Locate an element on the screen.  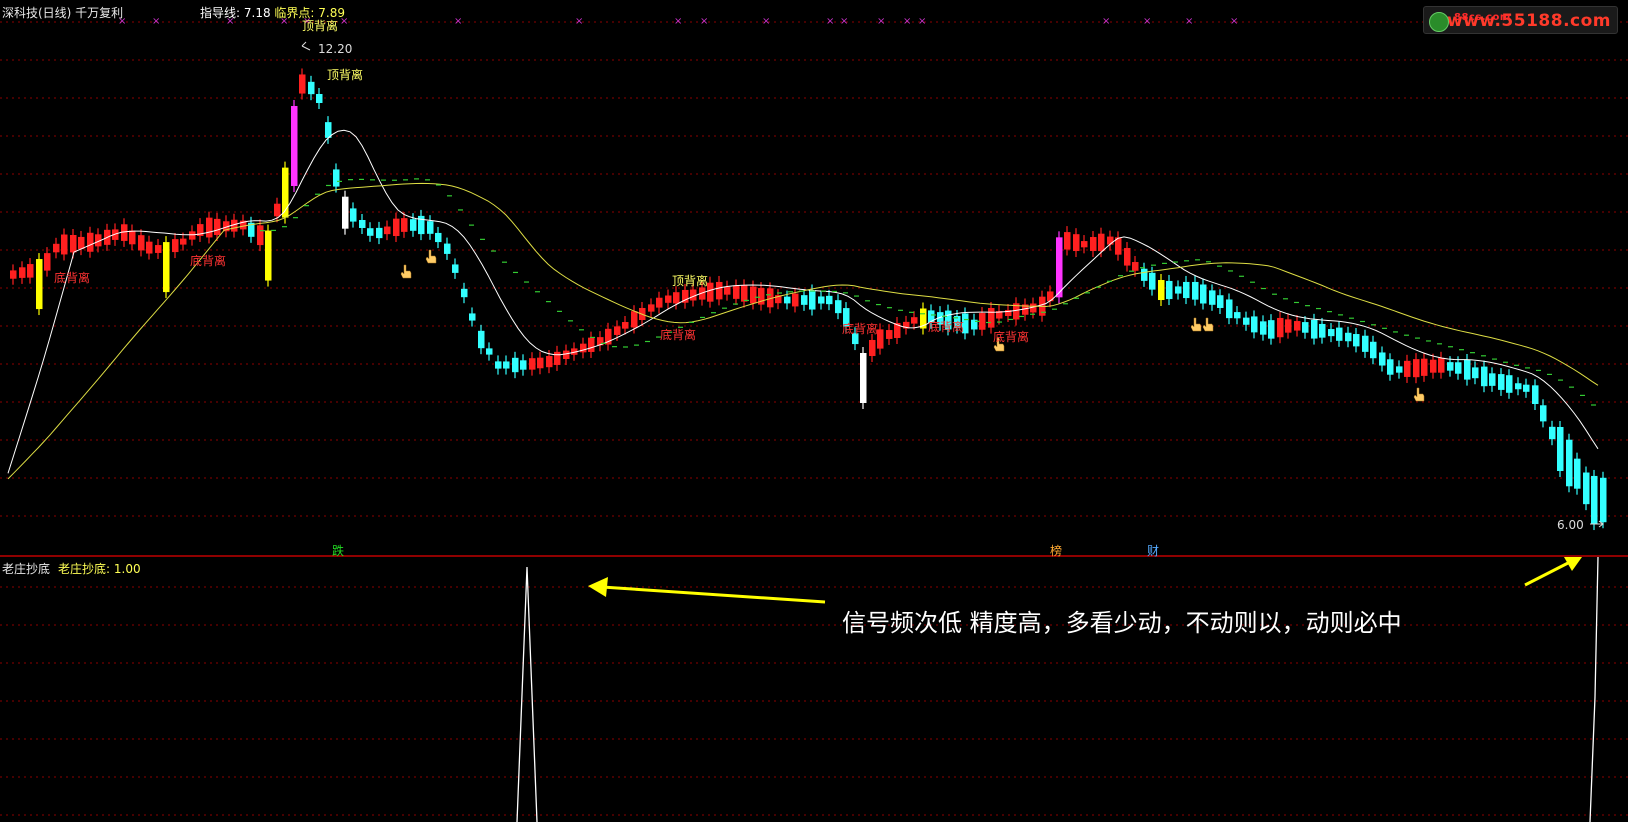
guide-line-label: 指导线: is located at coordinates (220, 13).